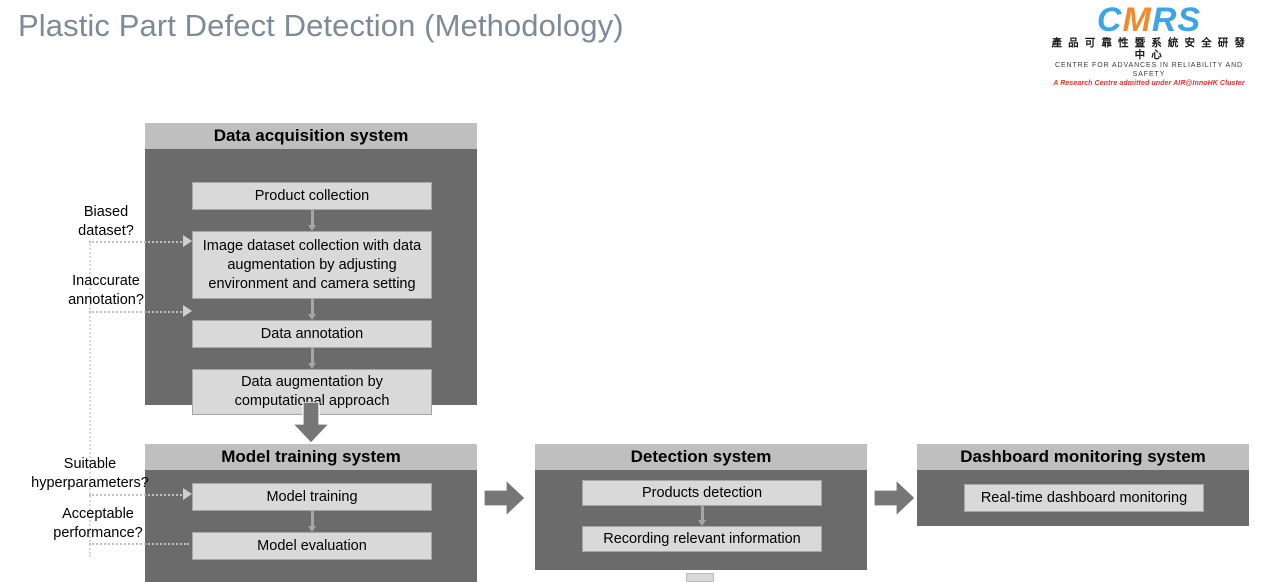  I want to click on panel-title-data-acquisition-system: Data acquisition system, so click(311, 136).